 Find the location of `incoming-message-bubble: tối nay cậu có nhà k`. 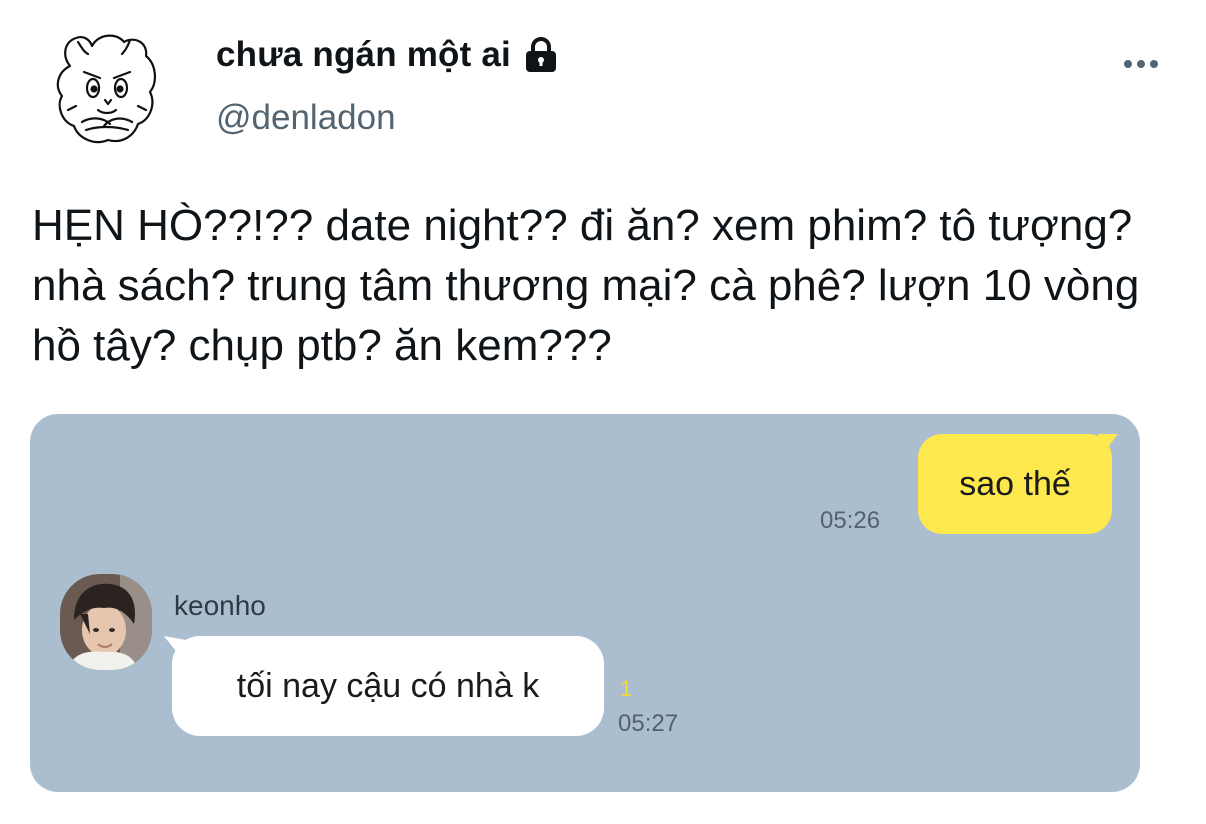

incoming-message-bubble: tối nay cậu có nhà k is located at coordinates (388, 686).